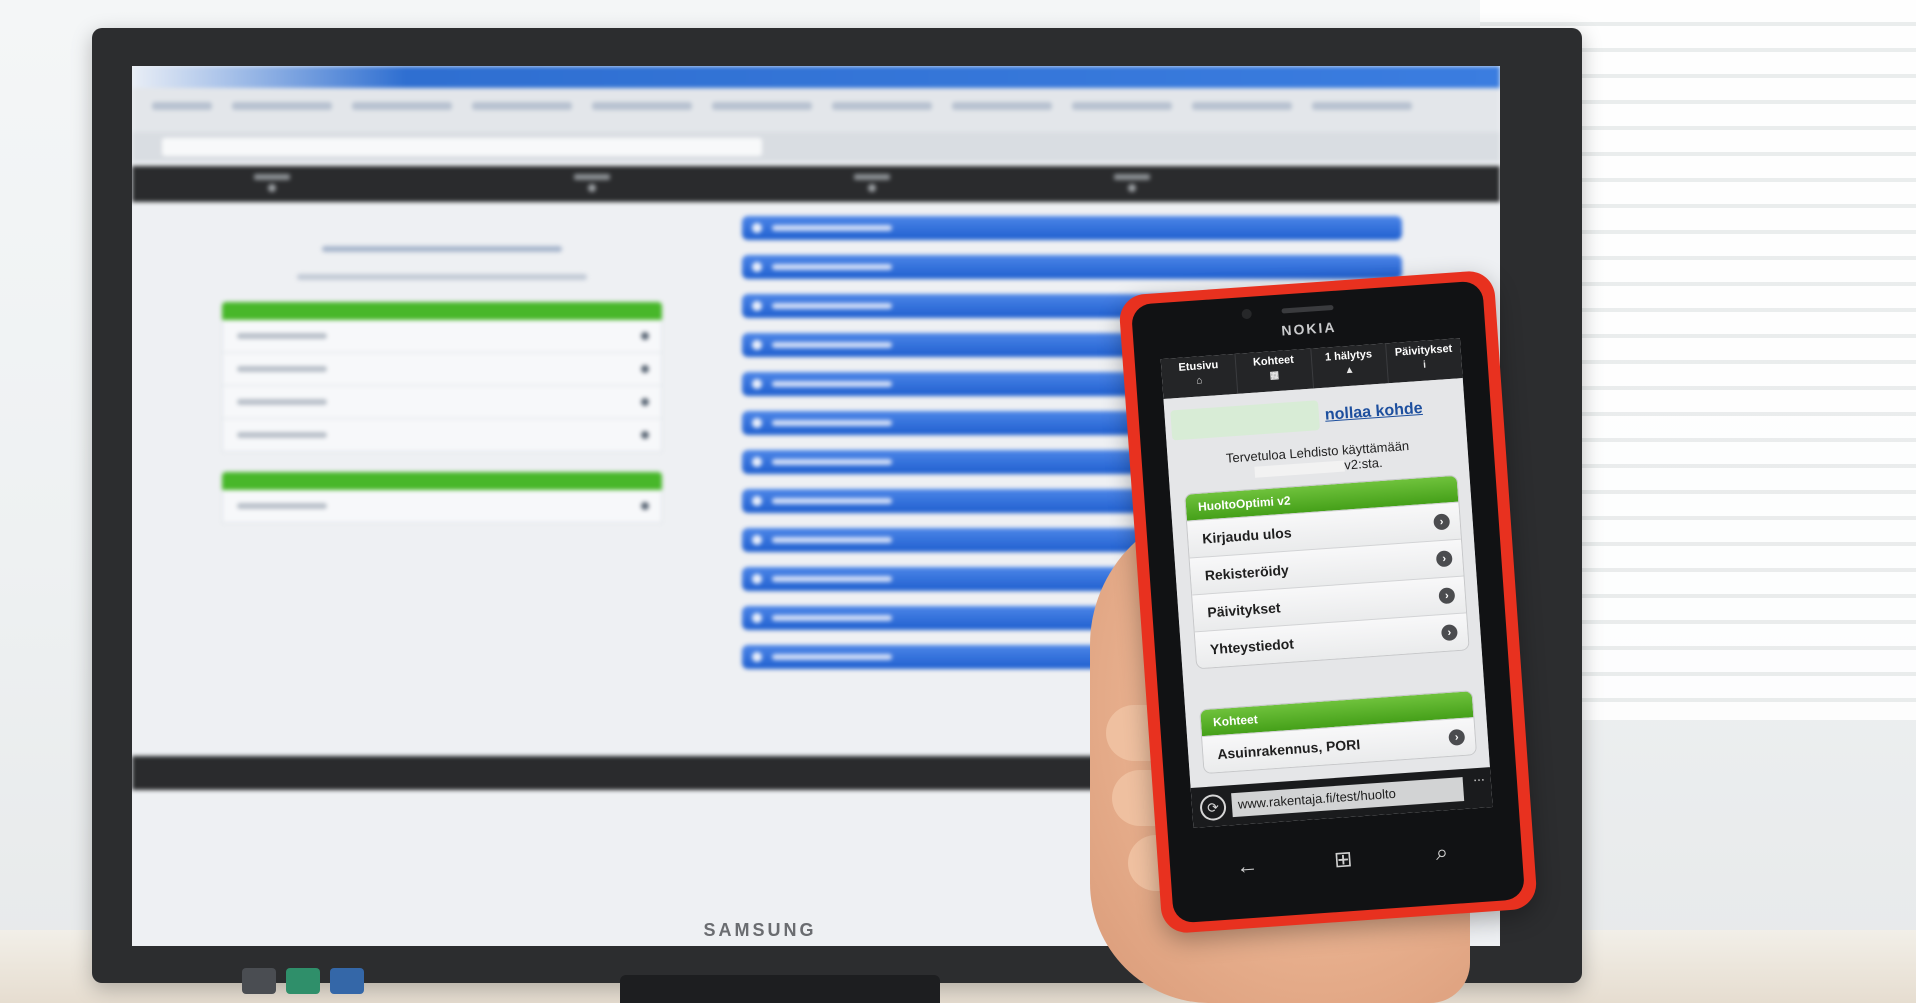  I want to click on url-input: www.rakentaja.fi/test/huolto, so click(1348, 797).